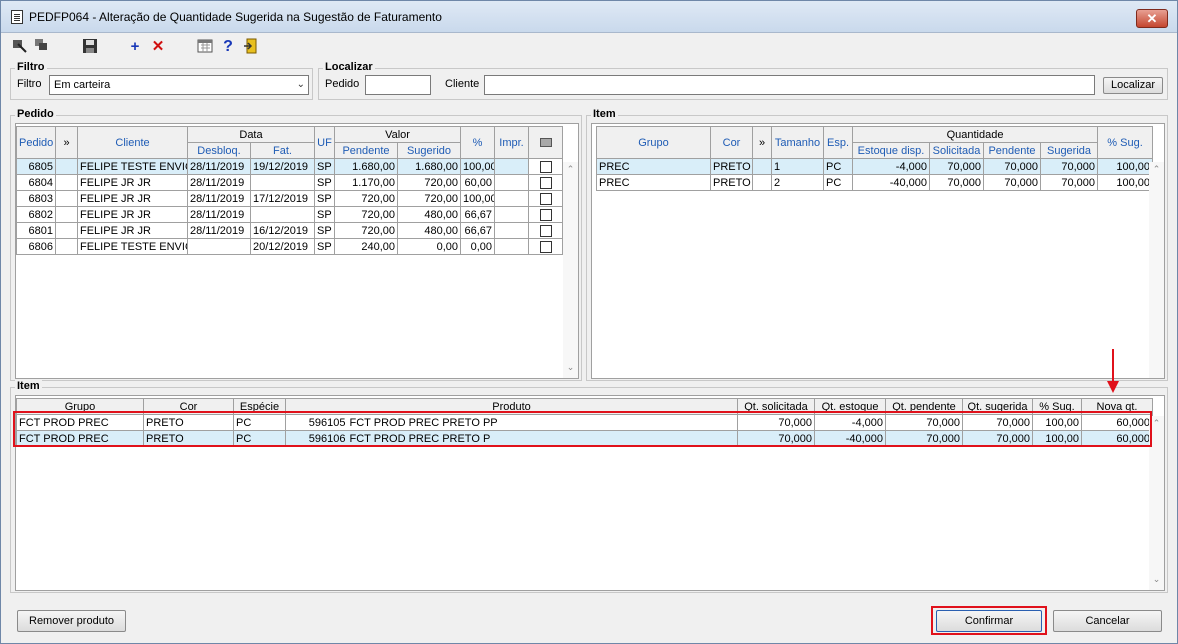 This screenshot has height=644, width=1178. Describe the element at coordinates (989, 621) in the screenshot. I see `confirmar-button: Confirmar` at that location.